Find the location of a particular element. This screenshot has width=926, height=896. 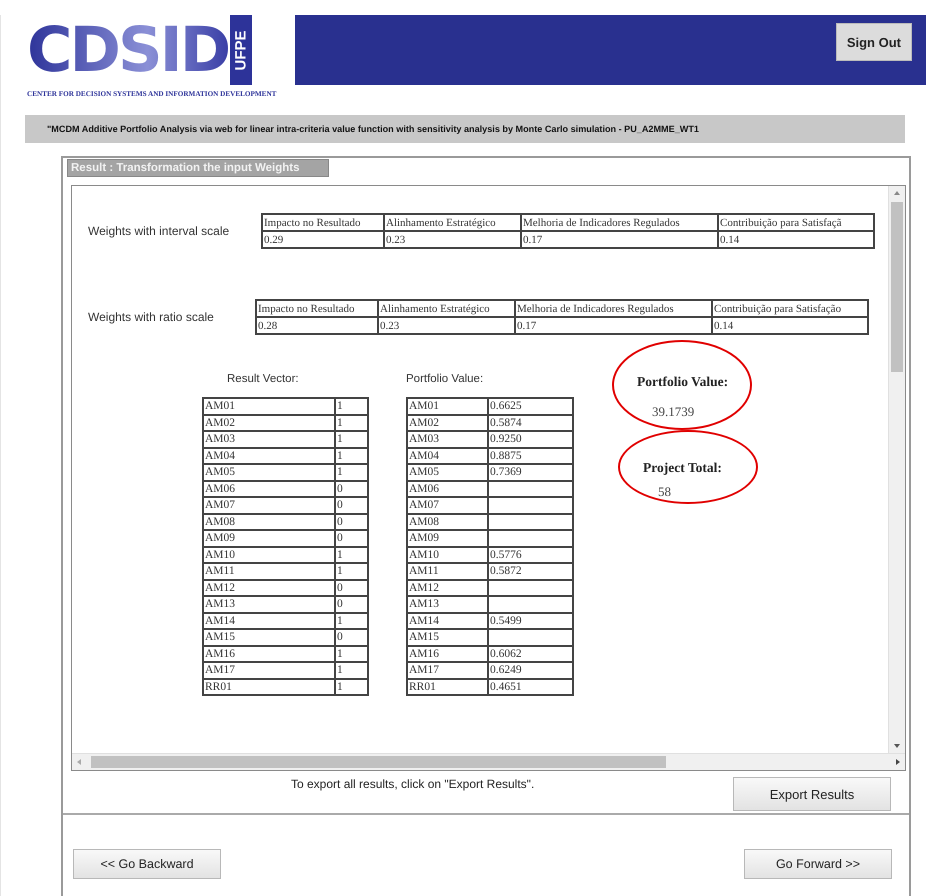

table-cell: 0.4651 is located at coordinates (530, 686).